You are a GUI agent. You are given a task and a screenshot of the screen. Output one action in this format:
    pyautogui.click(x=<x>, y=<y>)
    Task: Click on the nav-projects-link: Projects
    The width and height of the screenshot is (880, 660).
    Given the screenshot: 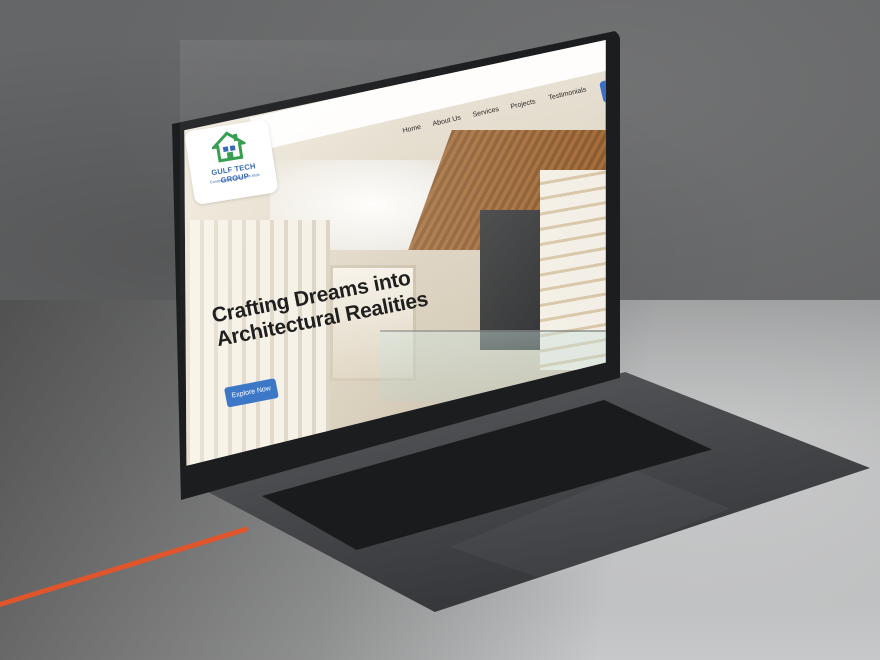 What is the action you would take?
    pyautogui.click(x=523, y=104)
    